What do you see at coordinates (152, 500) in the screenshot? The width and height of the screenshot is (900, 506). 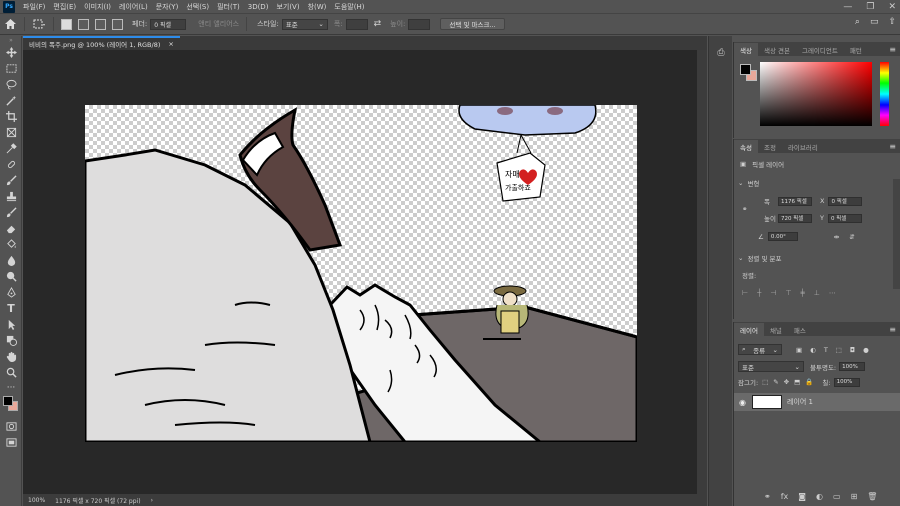 I see `chevron-right-icon: ›` at bounding box center [152, 500].